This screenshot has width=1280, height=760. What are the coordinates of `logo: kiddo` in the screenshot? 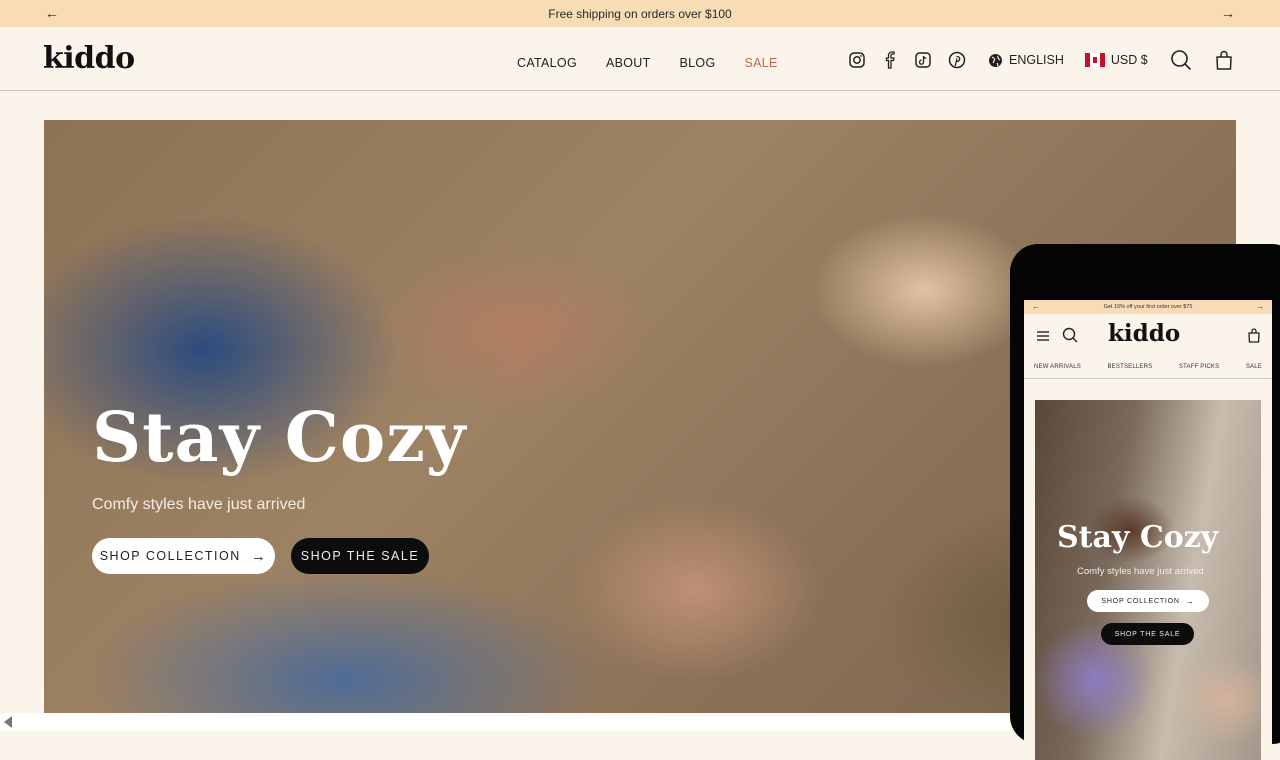 It's located at (89, 58).